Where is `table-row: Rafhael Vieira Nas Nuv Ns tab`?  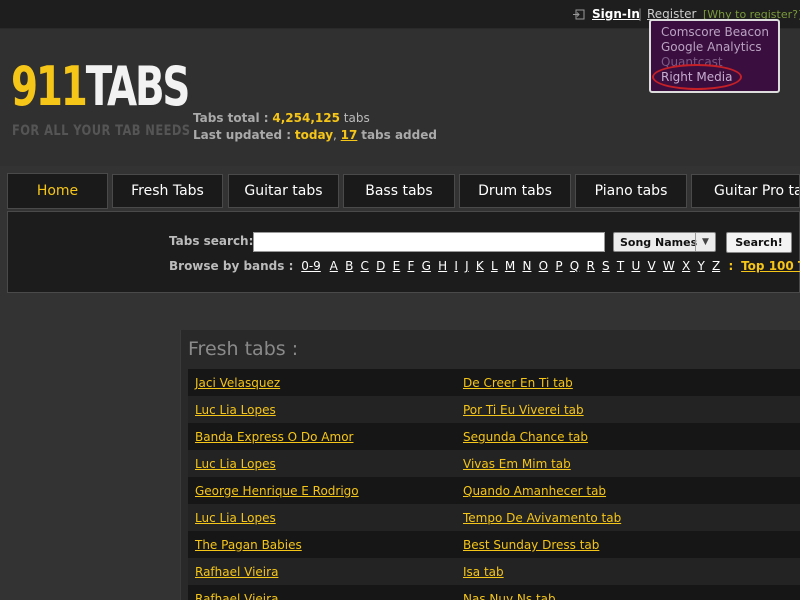
table-row: Rafhael Vieira Nas Nuv Ns tab is located at coordinates (494, 592).